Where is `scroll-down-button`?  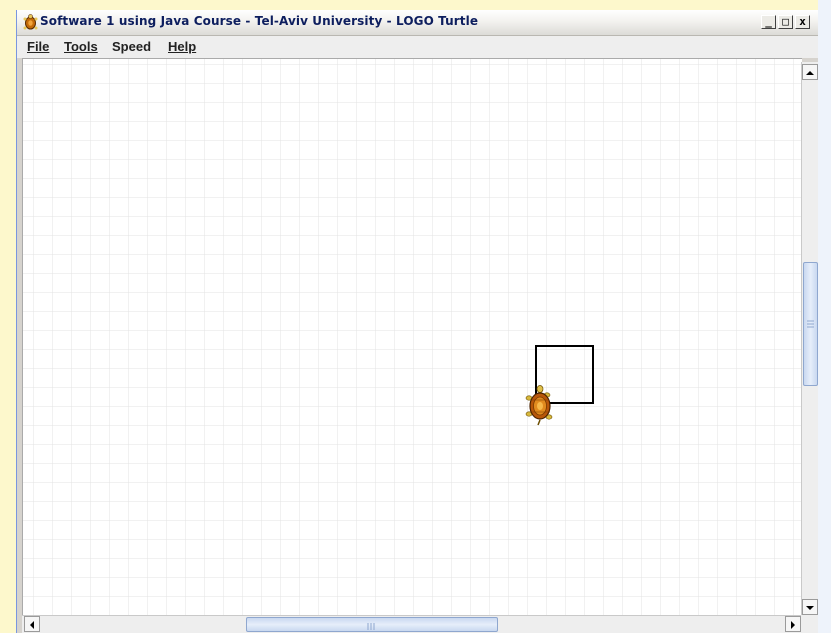 scroll-down-button is located at coordinates (810, 607).